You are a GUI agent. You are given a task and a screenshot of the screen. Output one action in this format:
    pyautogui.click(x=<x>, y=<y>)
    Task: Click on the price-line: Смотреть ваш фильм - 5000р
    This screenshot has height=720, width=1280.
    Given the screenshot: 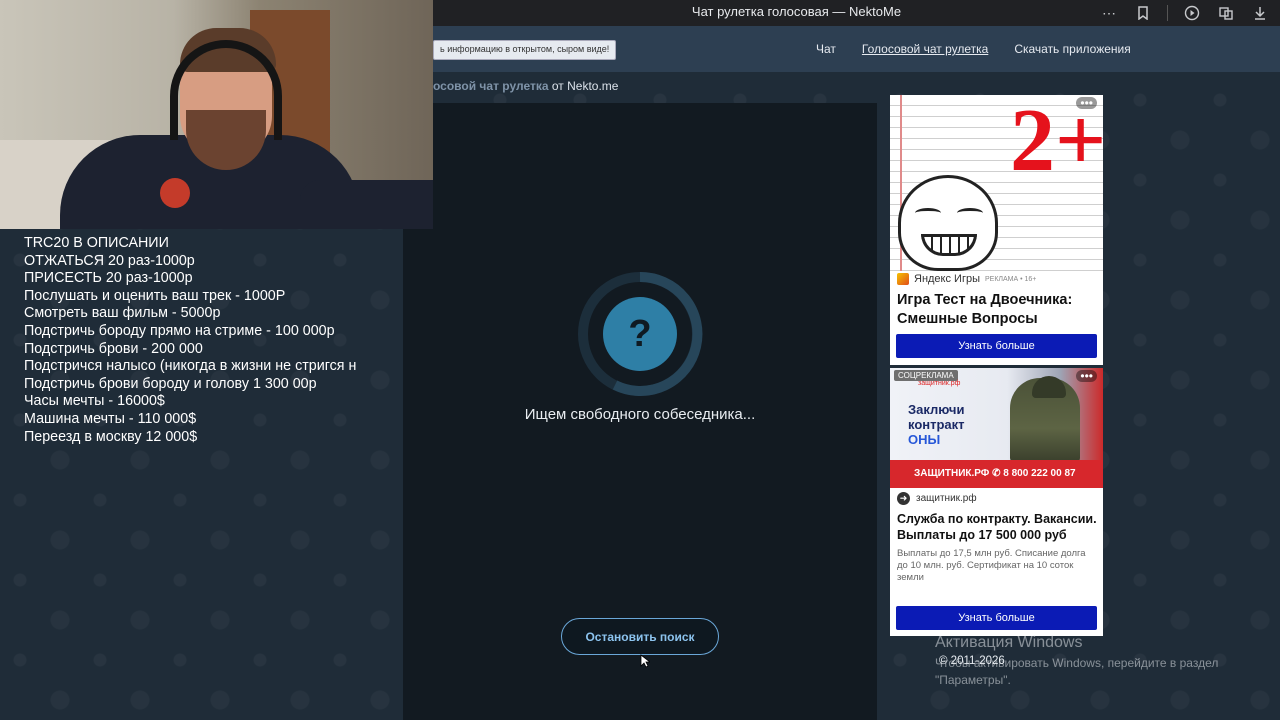 What is the action you would take?
    pyautogui.click(x=122, y=313)
    